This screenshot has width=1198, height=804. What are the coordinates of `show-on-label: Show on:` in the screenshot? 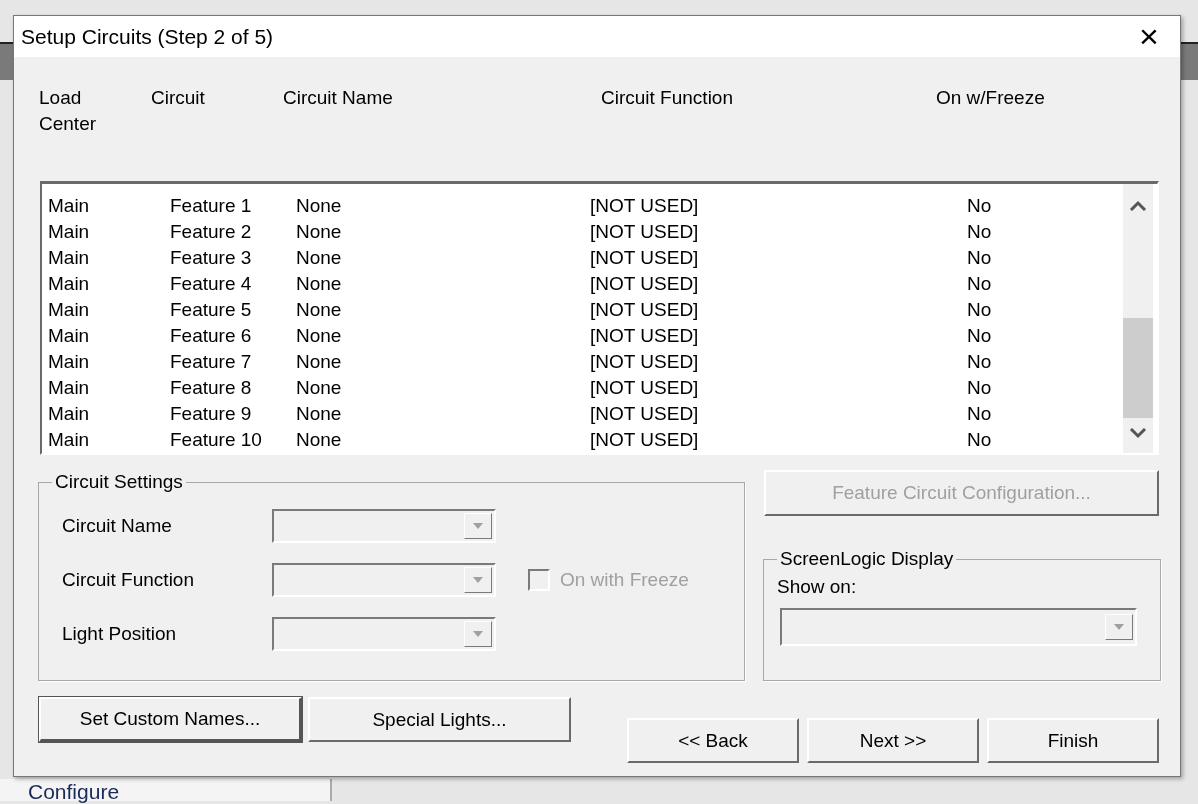 It's located at (817, 587).